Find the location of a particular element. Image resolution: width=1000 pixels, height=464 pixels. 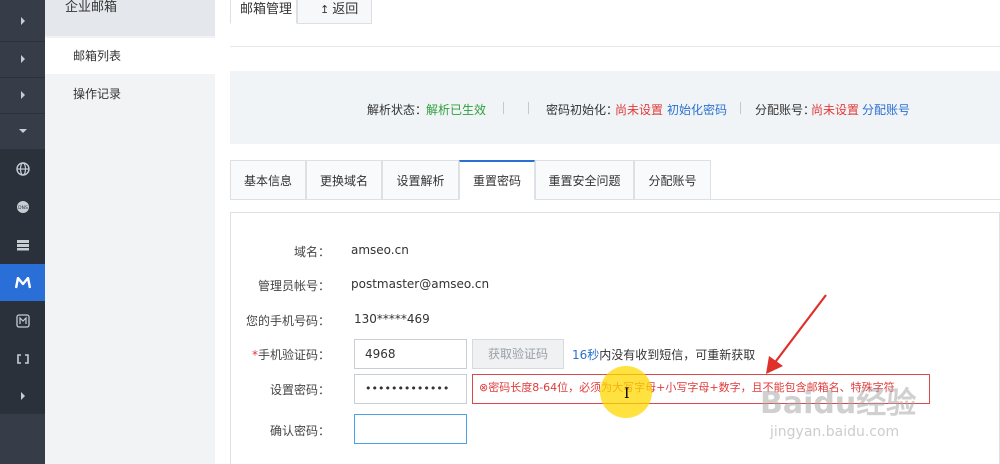

mail-m-icon is located at coordinates (22, 283).